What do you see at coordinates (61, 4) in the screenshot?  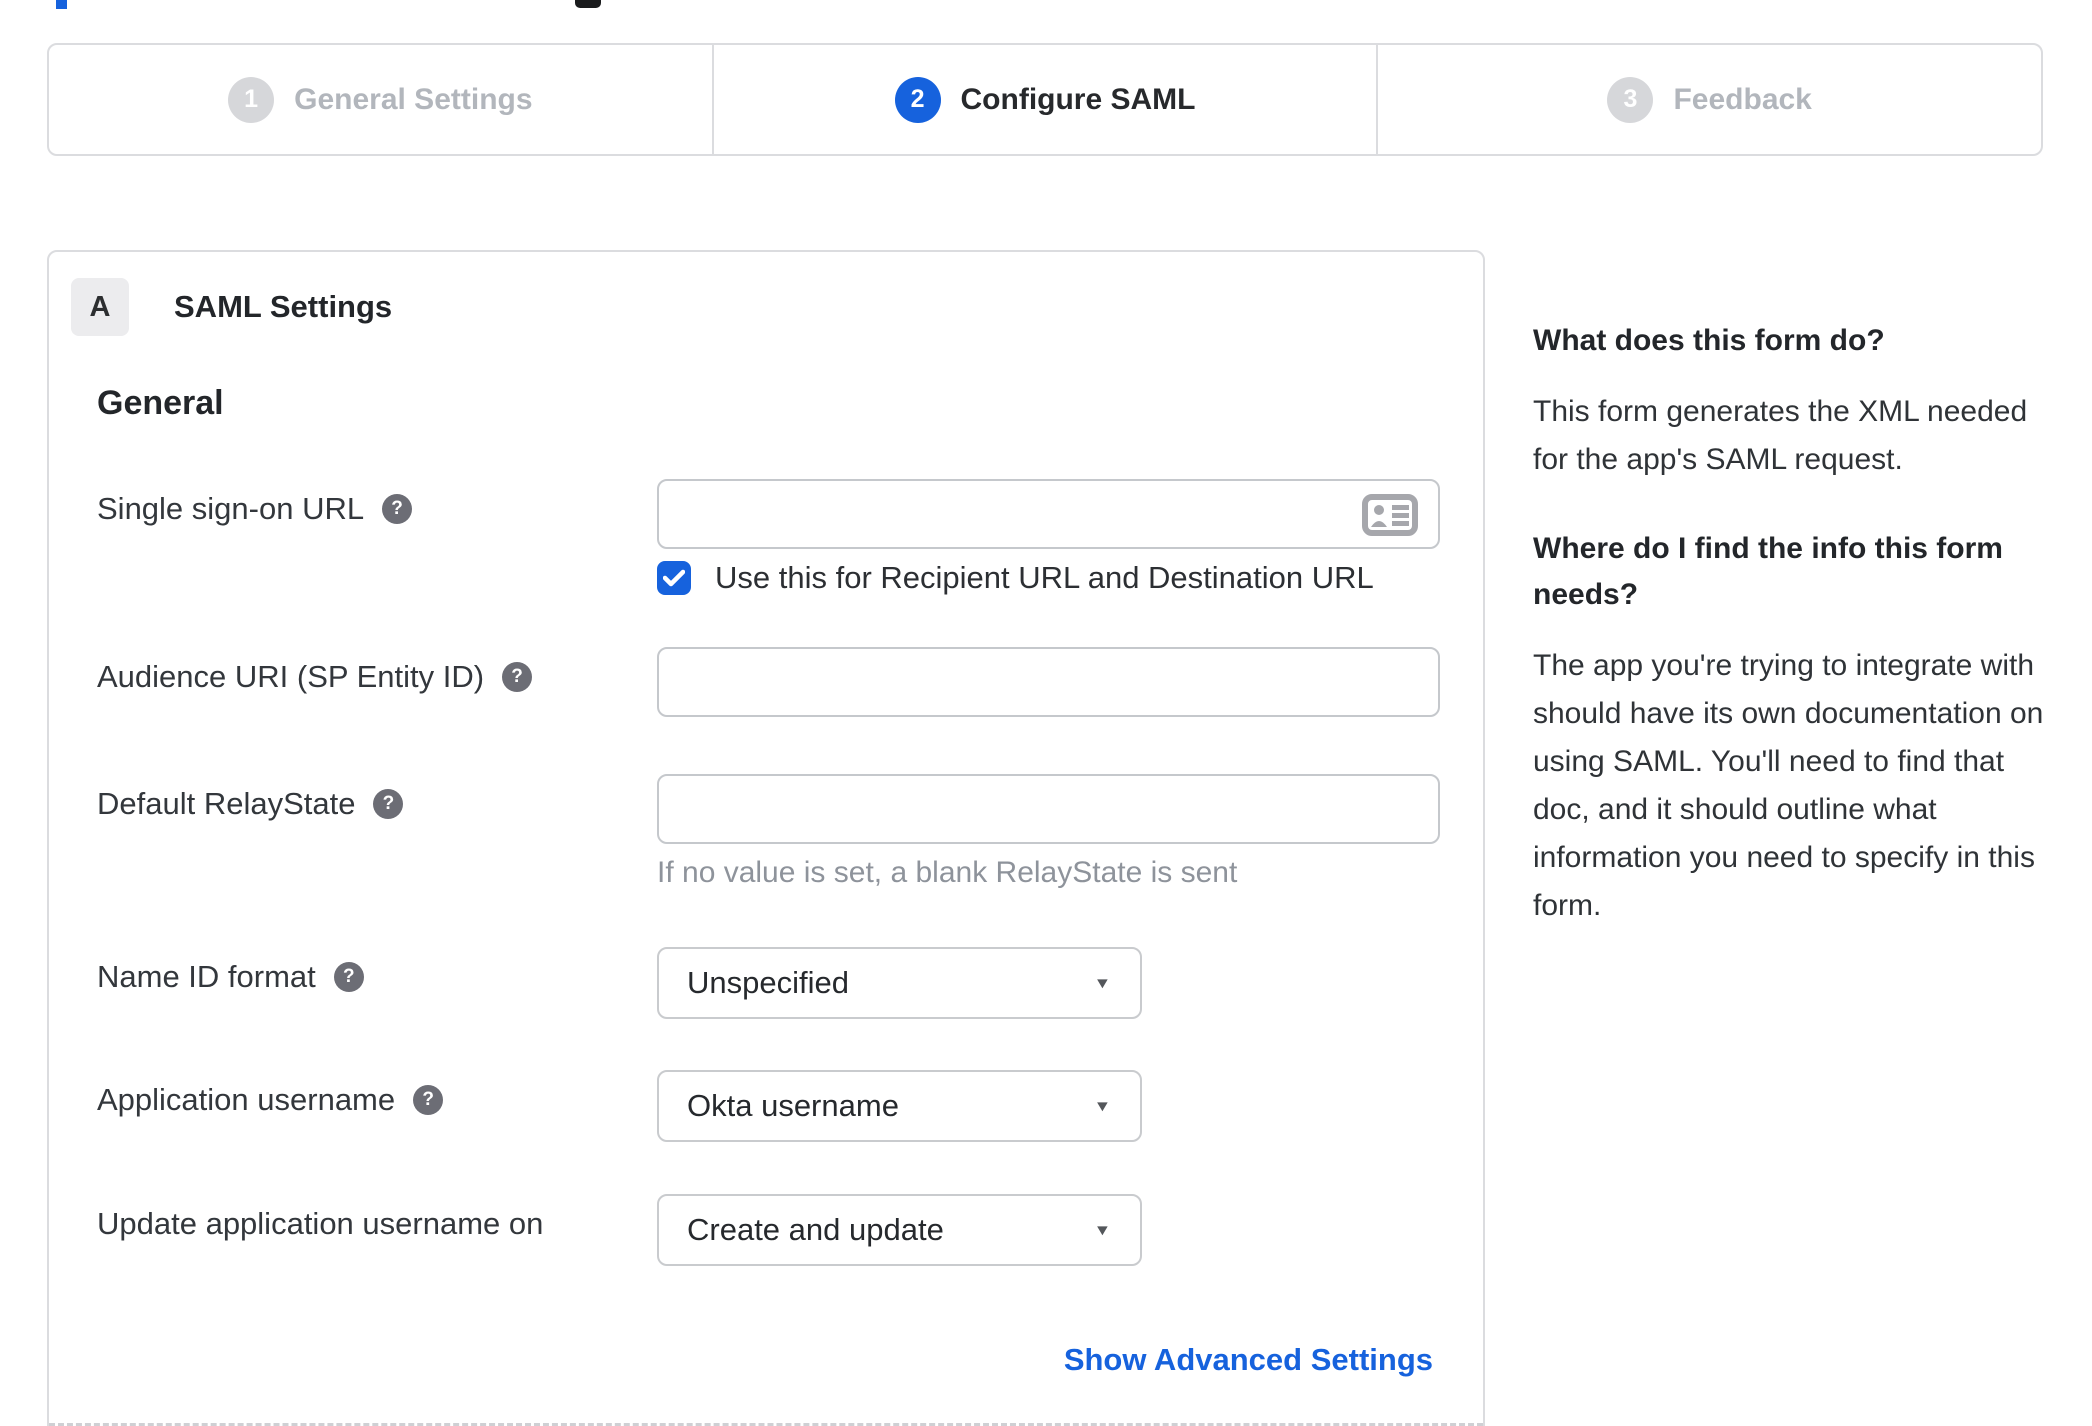 I see `cutoff-blue-element` at bounding box center [61, 4].